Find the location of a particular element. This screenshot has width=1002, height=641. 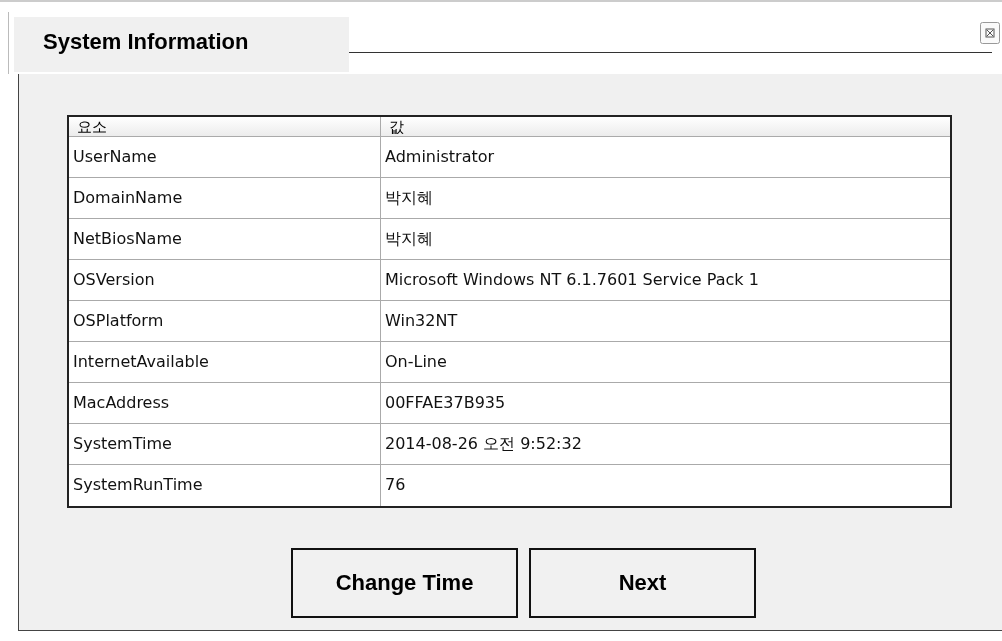

table-cell: SystemTime is located at coordinates (225, 444).